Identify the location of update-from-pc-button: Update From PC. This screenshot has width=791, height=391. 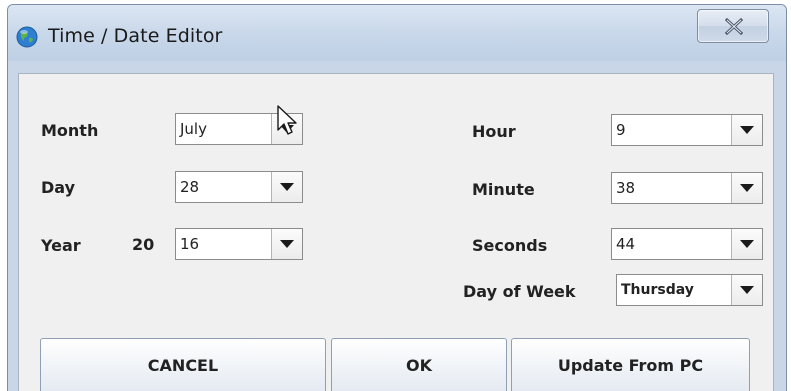
(630, 364).